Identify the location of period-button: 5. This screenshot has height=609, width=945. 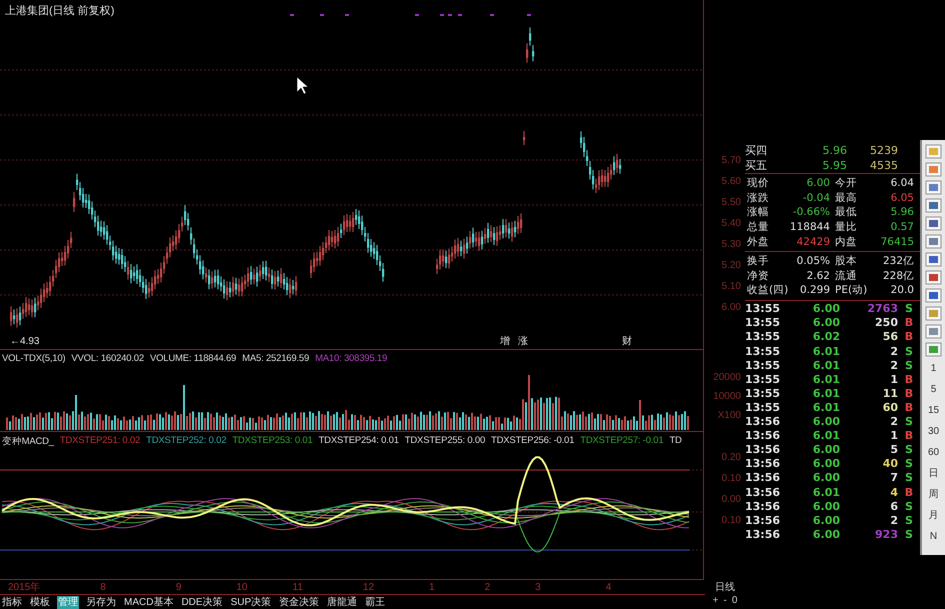
(933, 390).